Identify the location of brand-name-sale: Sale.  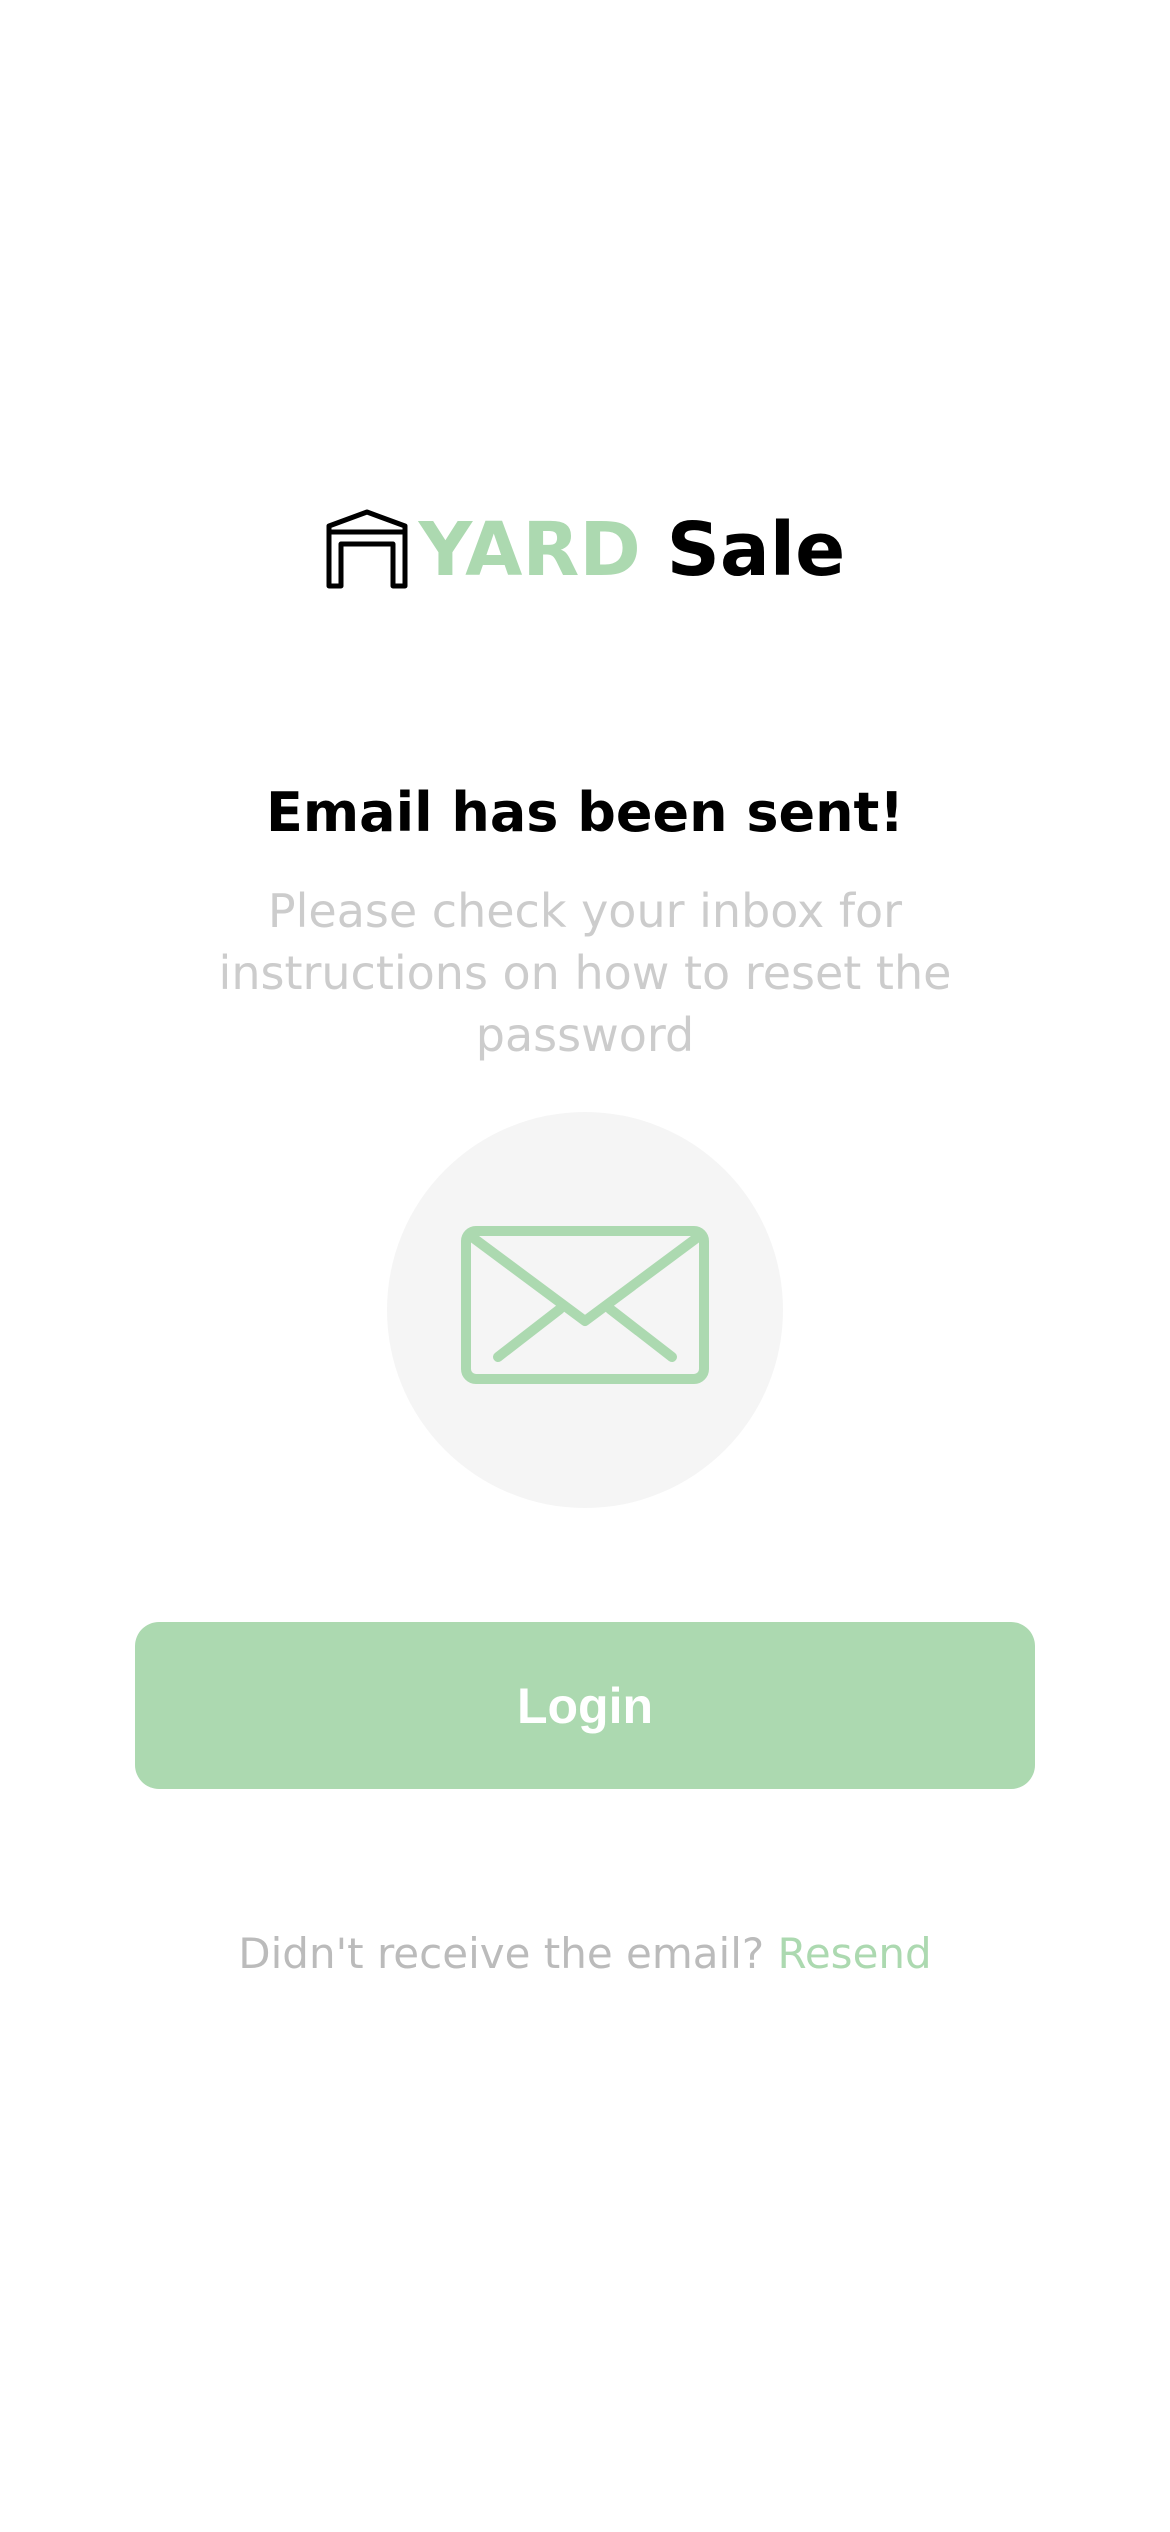
(756, 550).